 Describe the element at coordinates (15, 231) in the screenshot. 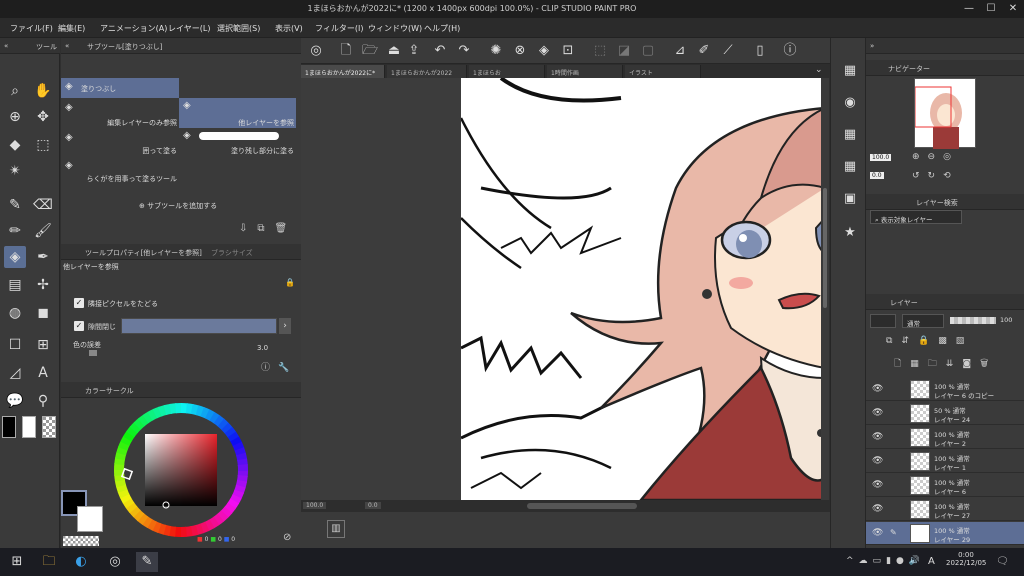

I see `pencil-icon: ✏` at that location.